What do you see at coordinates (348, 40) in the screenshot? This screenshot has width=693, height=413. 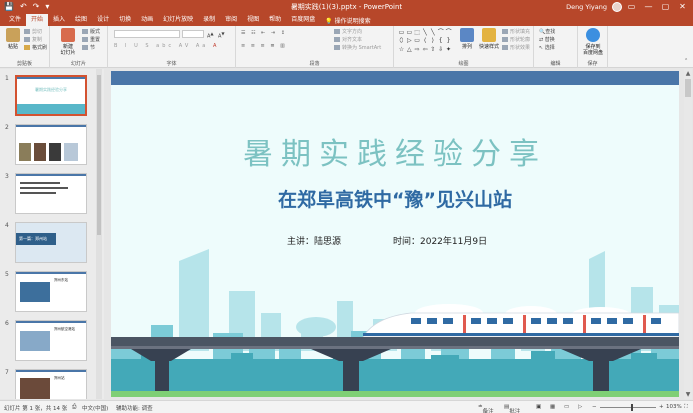 I see `align-text-button: 对齐文本` at bounding box center [348, 40].